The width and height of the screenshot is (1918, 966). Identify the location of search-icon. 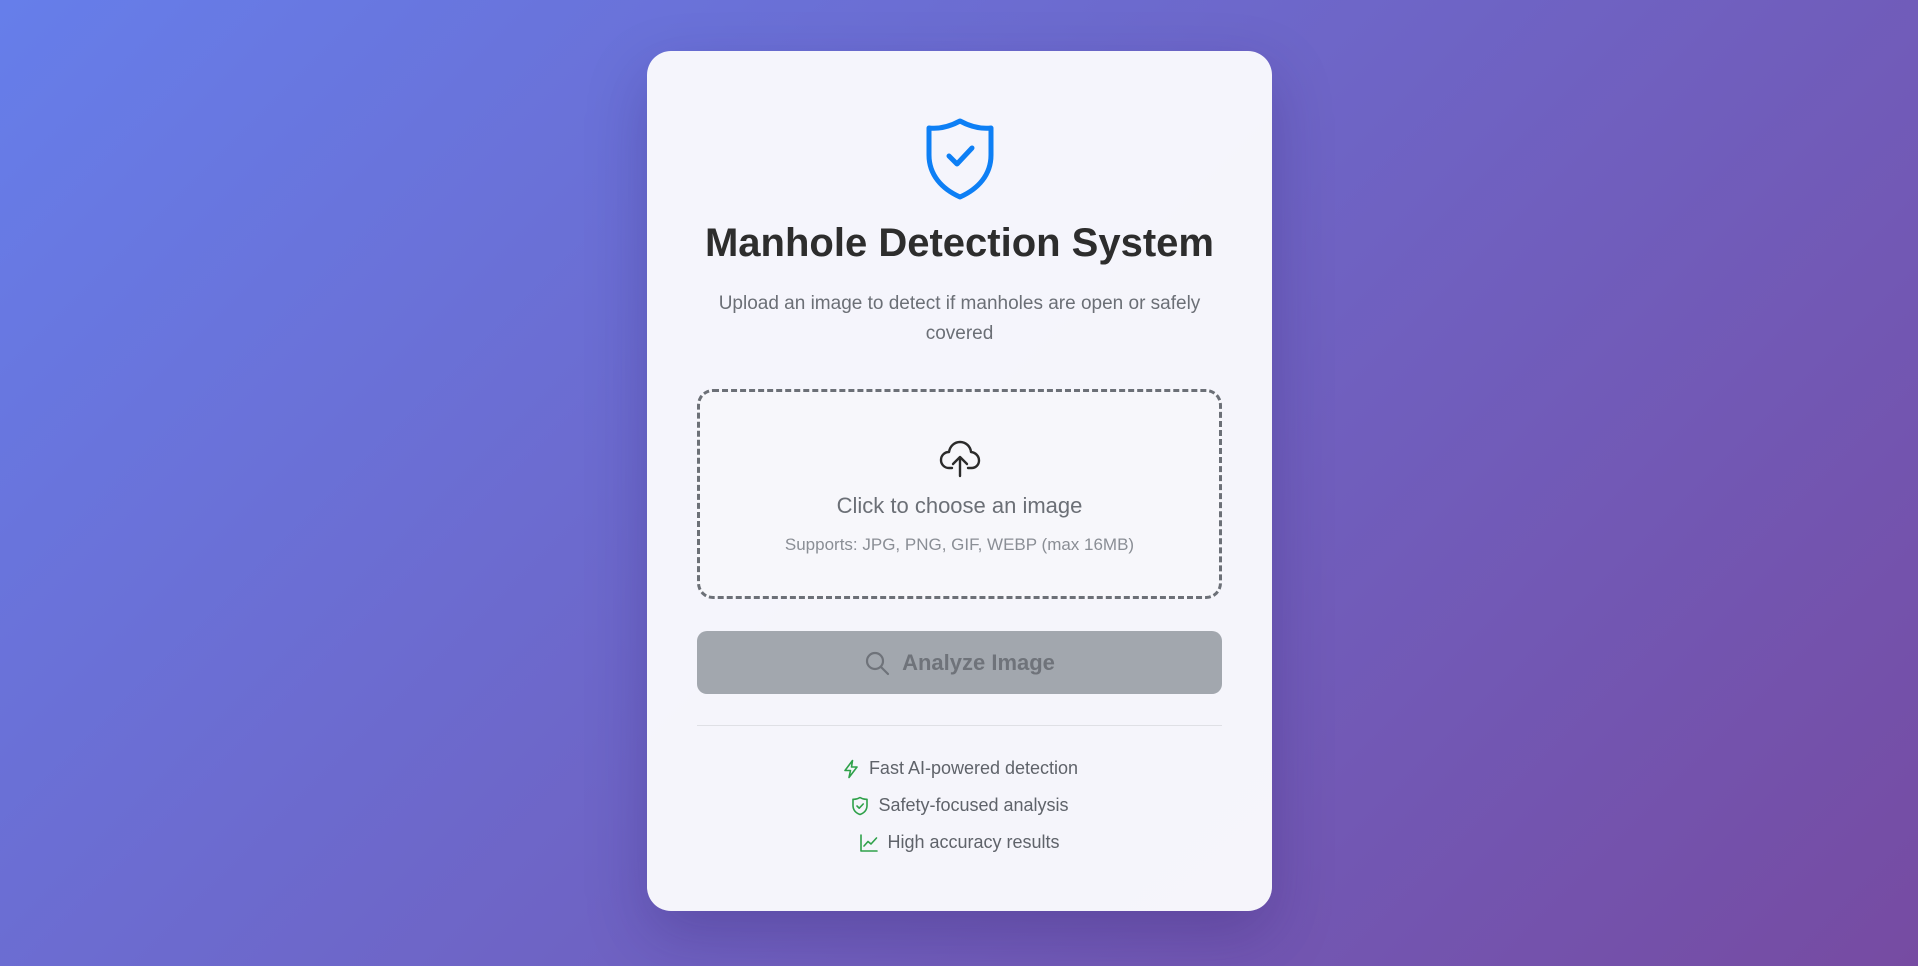
(877, 663).